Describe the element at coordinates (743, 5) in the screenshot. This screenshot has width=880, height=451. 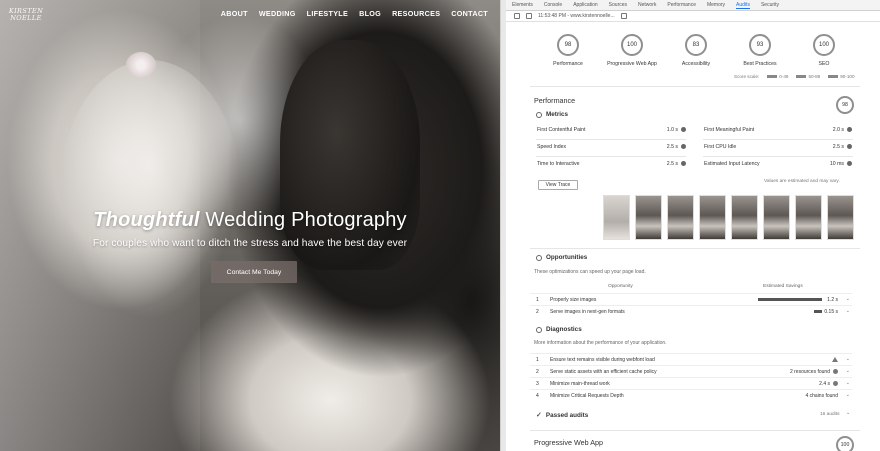
I see `tab-audits: Audits` at that location.